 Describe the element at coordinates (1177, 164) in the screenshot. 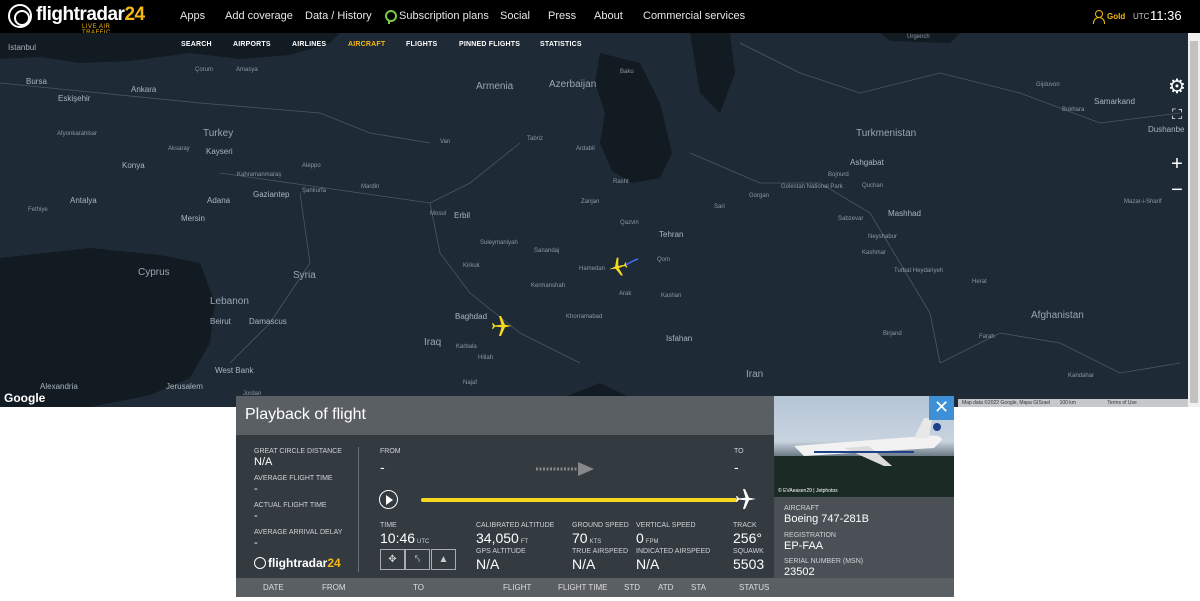

I see `zoom-in-button: +` at that location.